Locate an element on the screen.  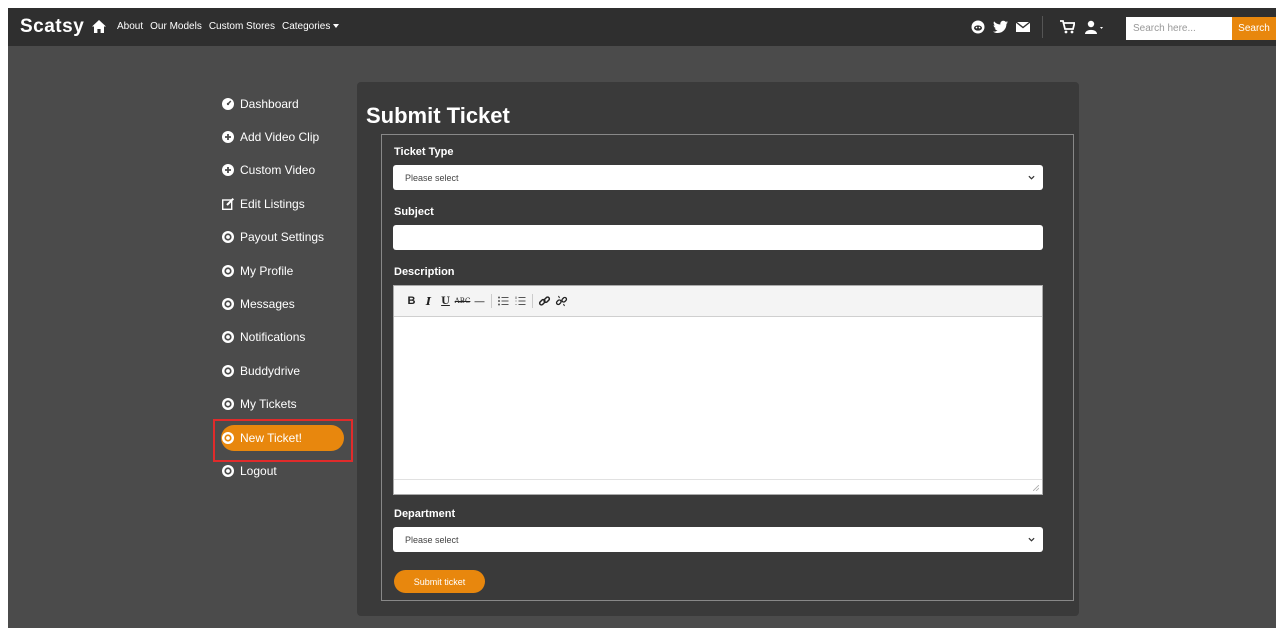
reddit-icon is located at coordinates (978, 27).